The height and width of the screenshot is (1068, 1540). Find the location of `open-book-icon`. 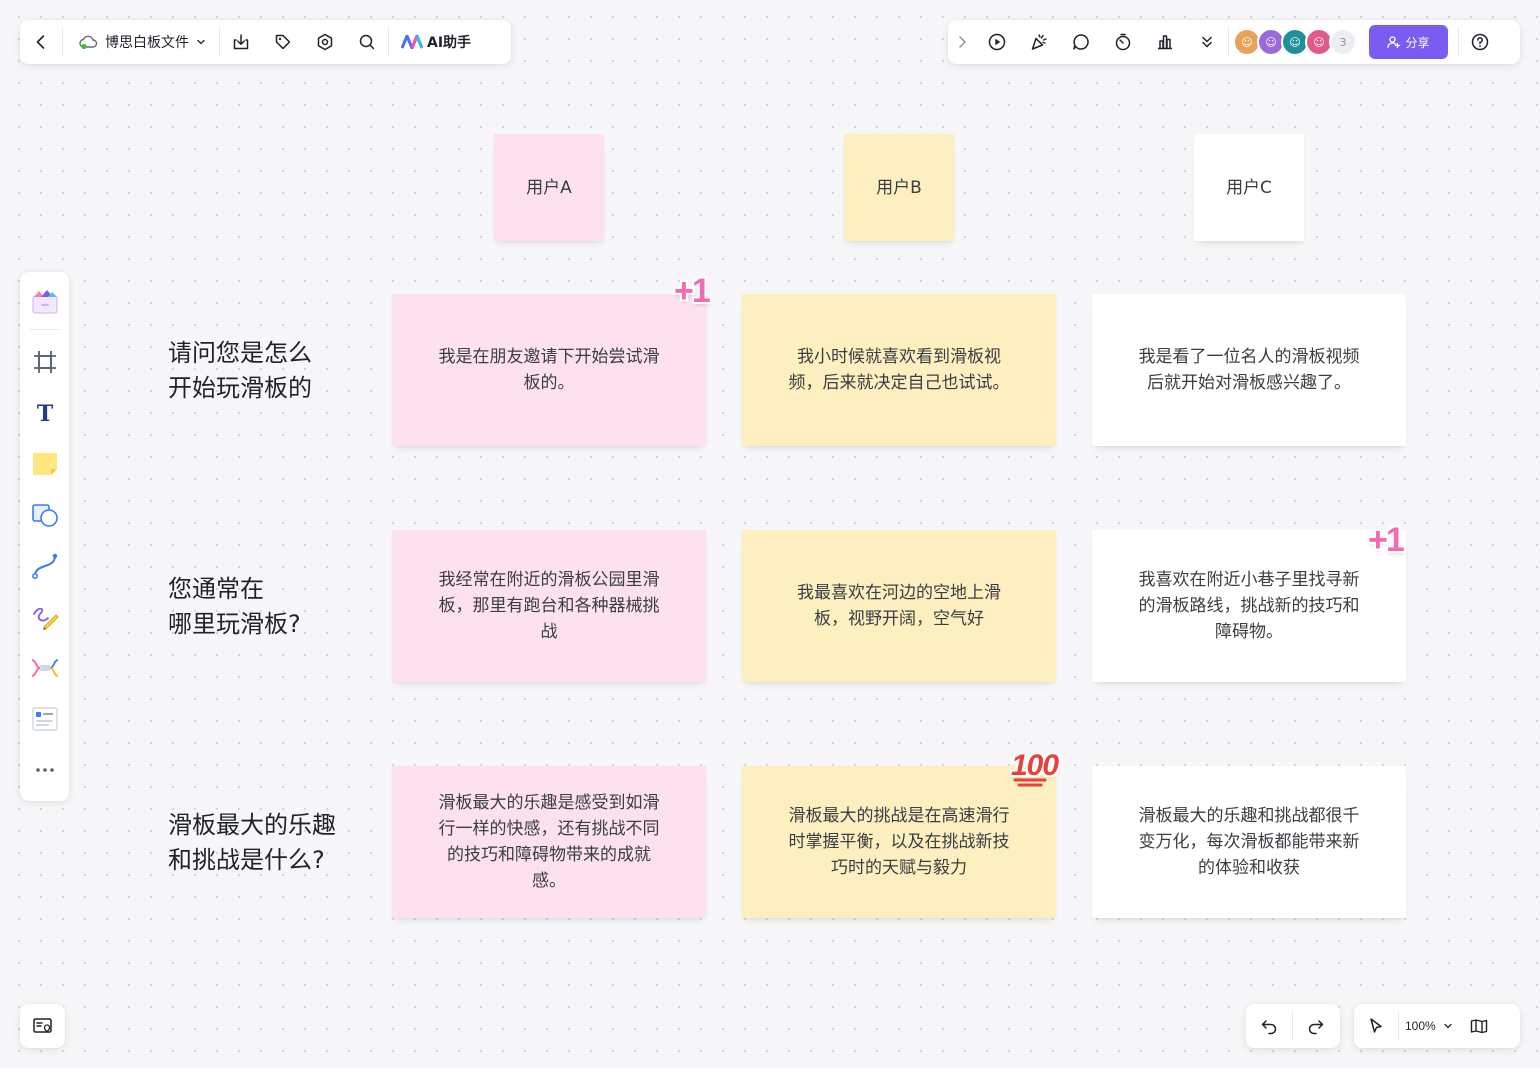

open-book-icon is located at coordinates (1478, 1026).